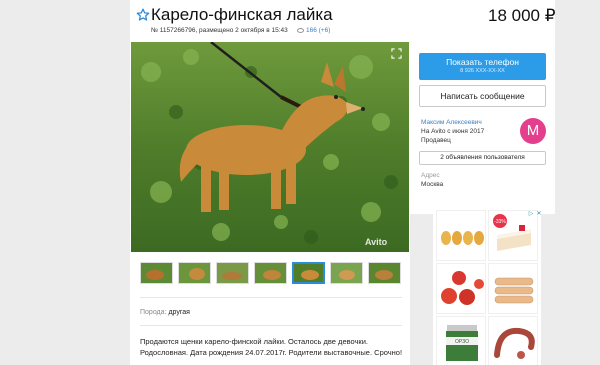 The width and height of the screenshot is (600, 365). What do you see at coordinates (482, 158) in the screenshot?
I see `user-ads-button: 2 объявления пользователя` at bounding box center [482, 158].